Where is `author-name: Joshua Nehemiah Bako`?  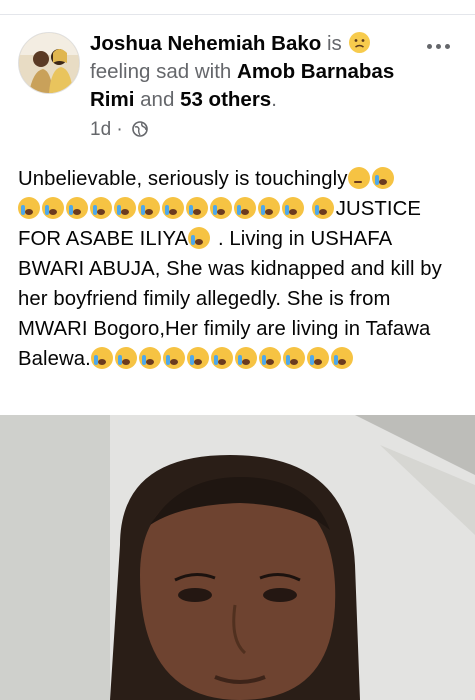
author-name: Joshua Nehemiah Bako is located at coordinates (205, 43).